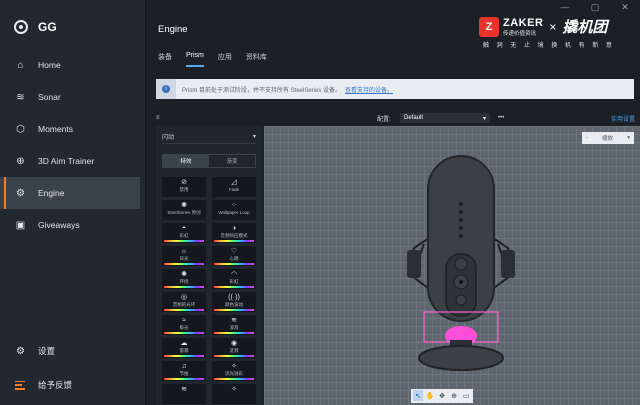 This screenshot has height=405, width=640. Describe the element at coordinates (418, 395) in the screenshot. I see `select-tool-icon: ↖` at that location.